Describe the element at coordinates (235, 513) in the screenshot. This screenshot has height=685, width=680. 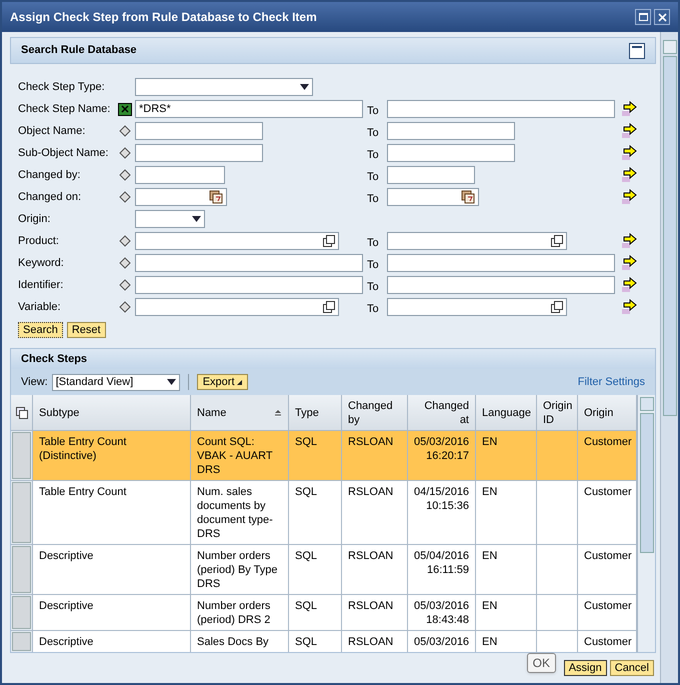
I see `table-cell: Num. sales documents by document type-DRS` at that location.